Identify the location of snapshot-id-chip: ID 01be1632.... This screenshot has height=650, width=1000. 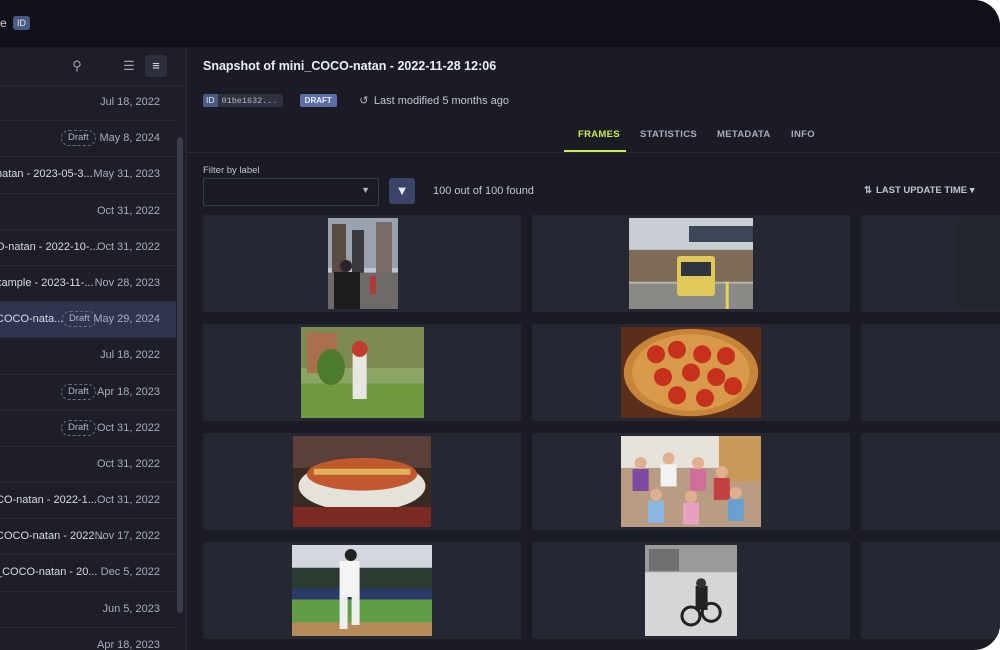
(243, 100).